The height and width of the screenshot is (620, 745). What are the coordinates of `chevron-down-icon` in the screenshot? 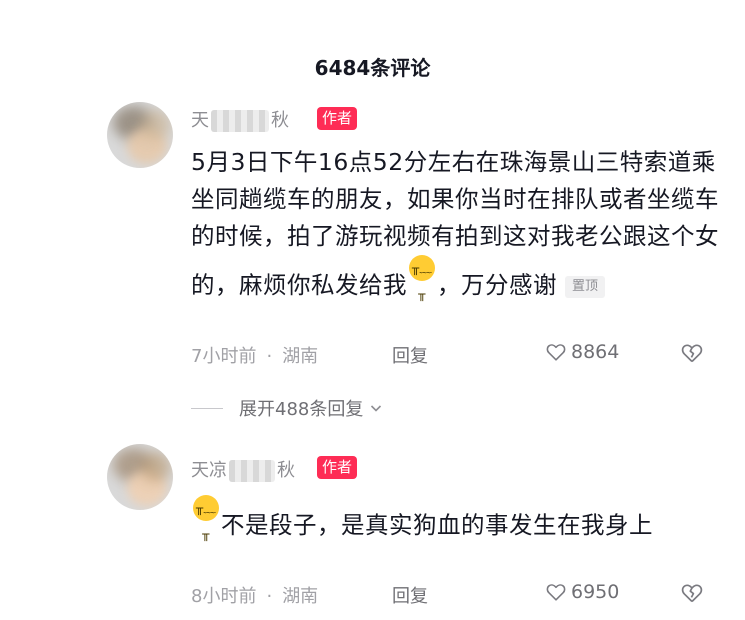 It's located at (376, 408).